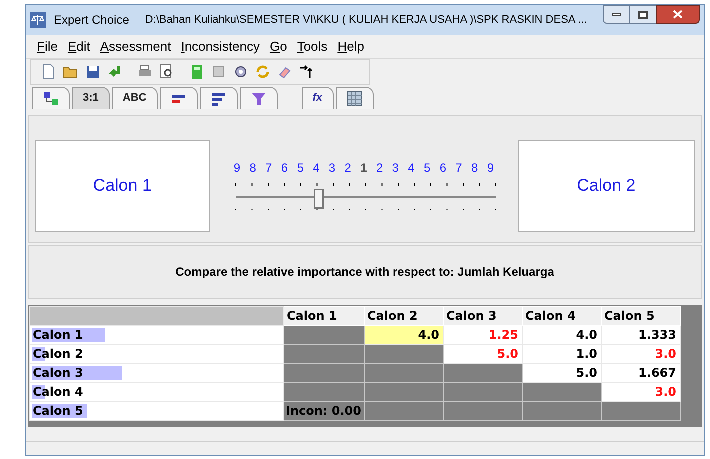 The width and height of the screenshot is (710, 459). I want to click on column-header: Calon 2, so click(403, 316).